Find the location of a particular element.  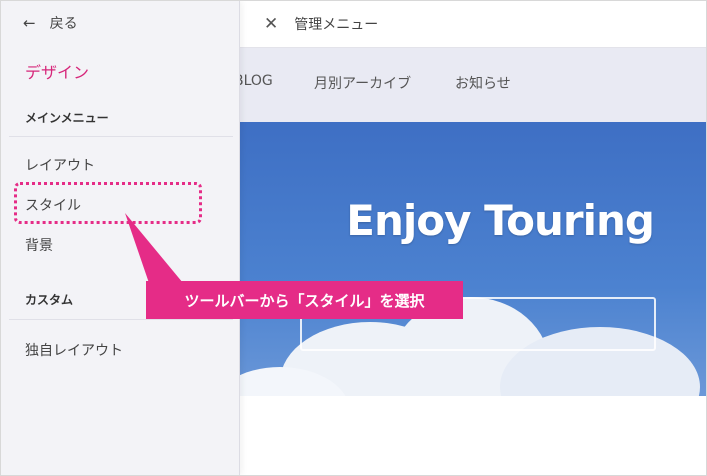

callout-pointer-arrow is located at coordinates (154, 248).